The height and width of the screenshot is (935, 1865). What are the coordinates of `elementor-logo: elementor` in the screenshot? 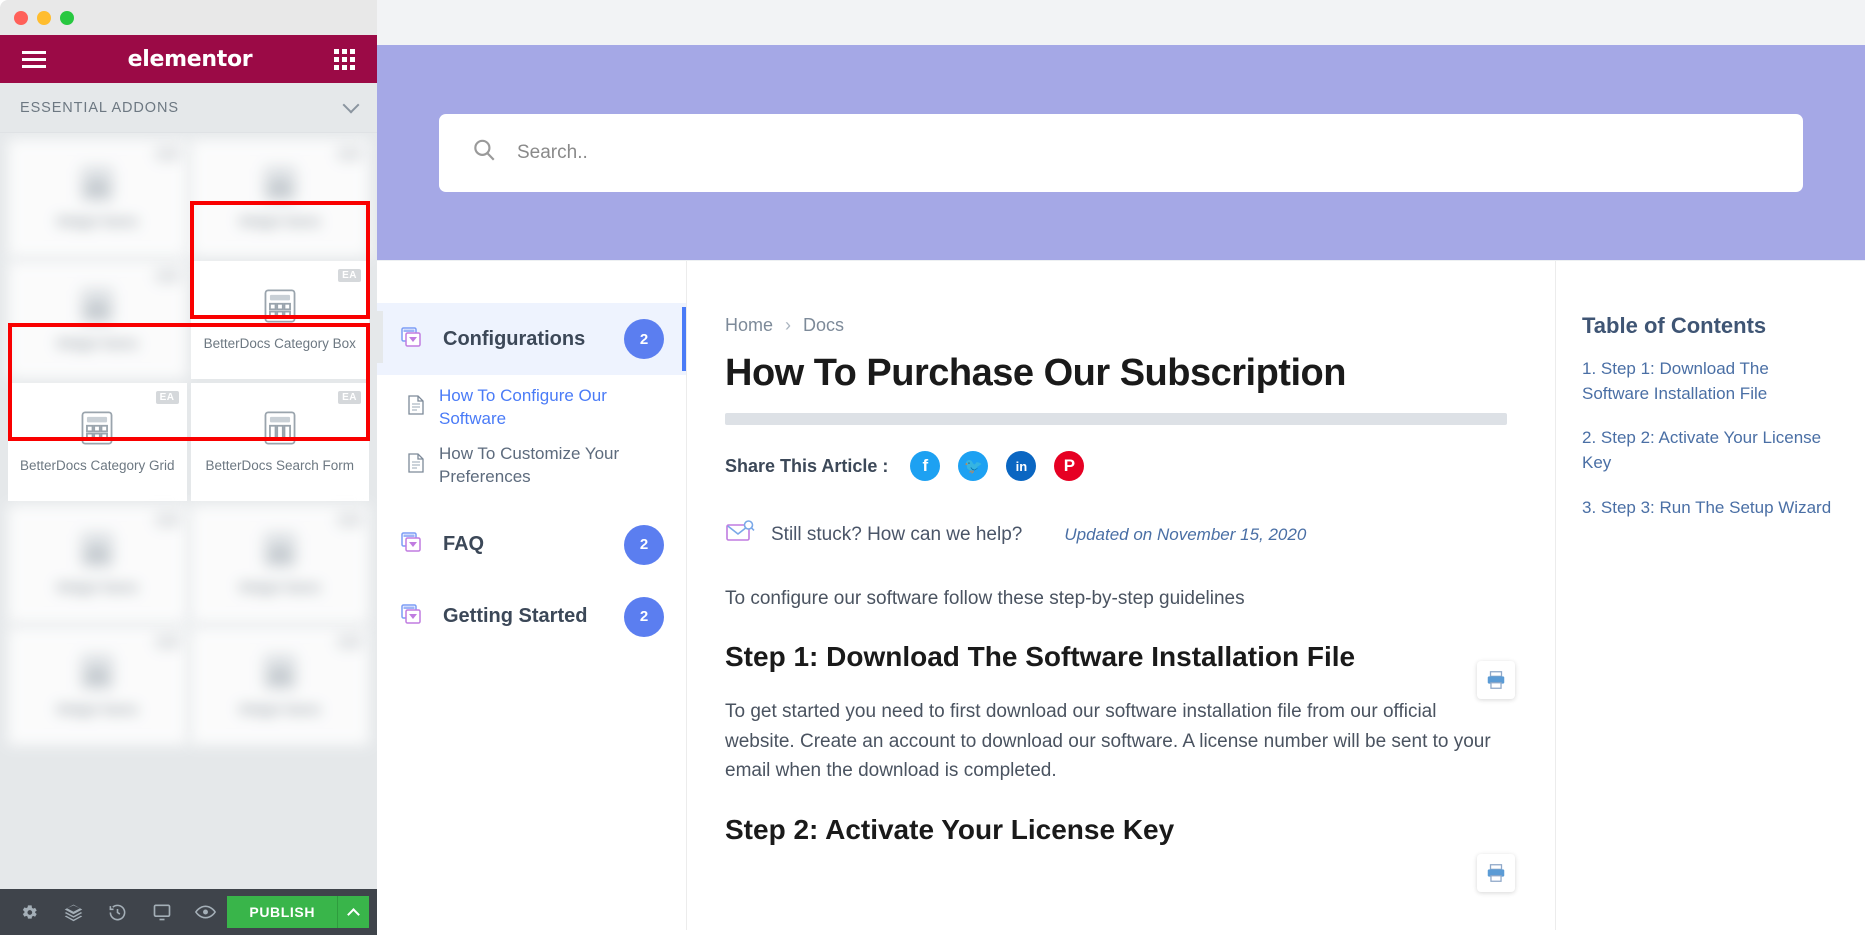 It's located at (190, 59).